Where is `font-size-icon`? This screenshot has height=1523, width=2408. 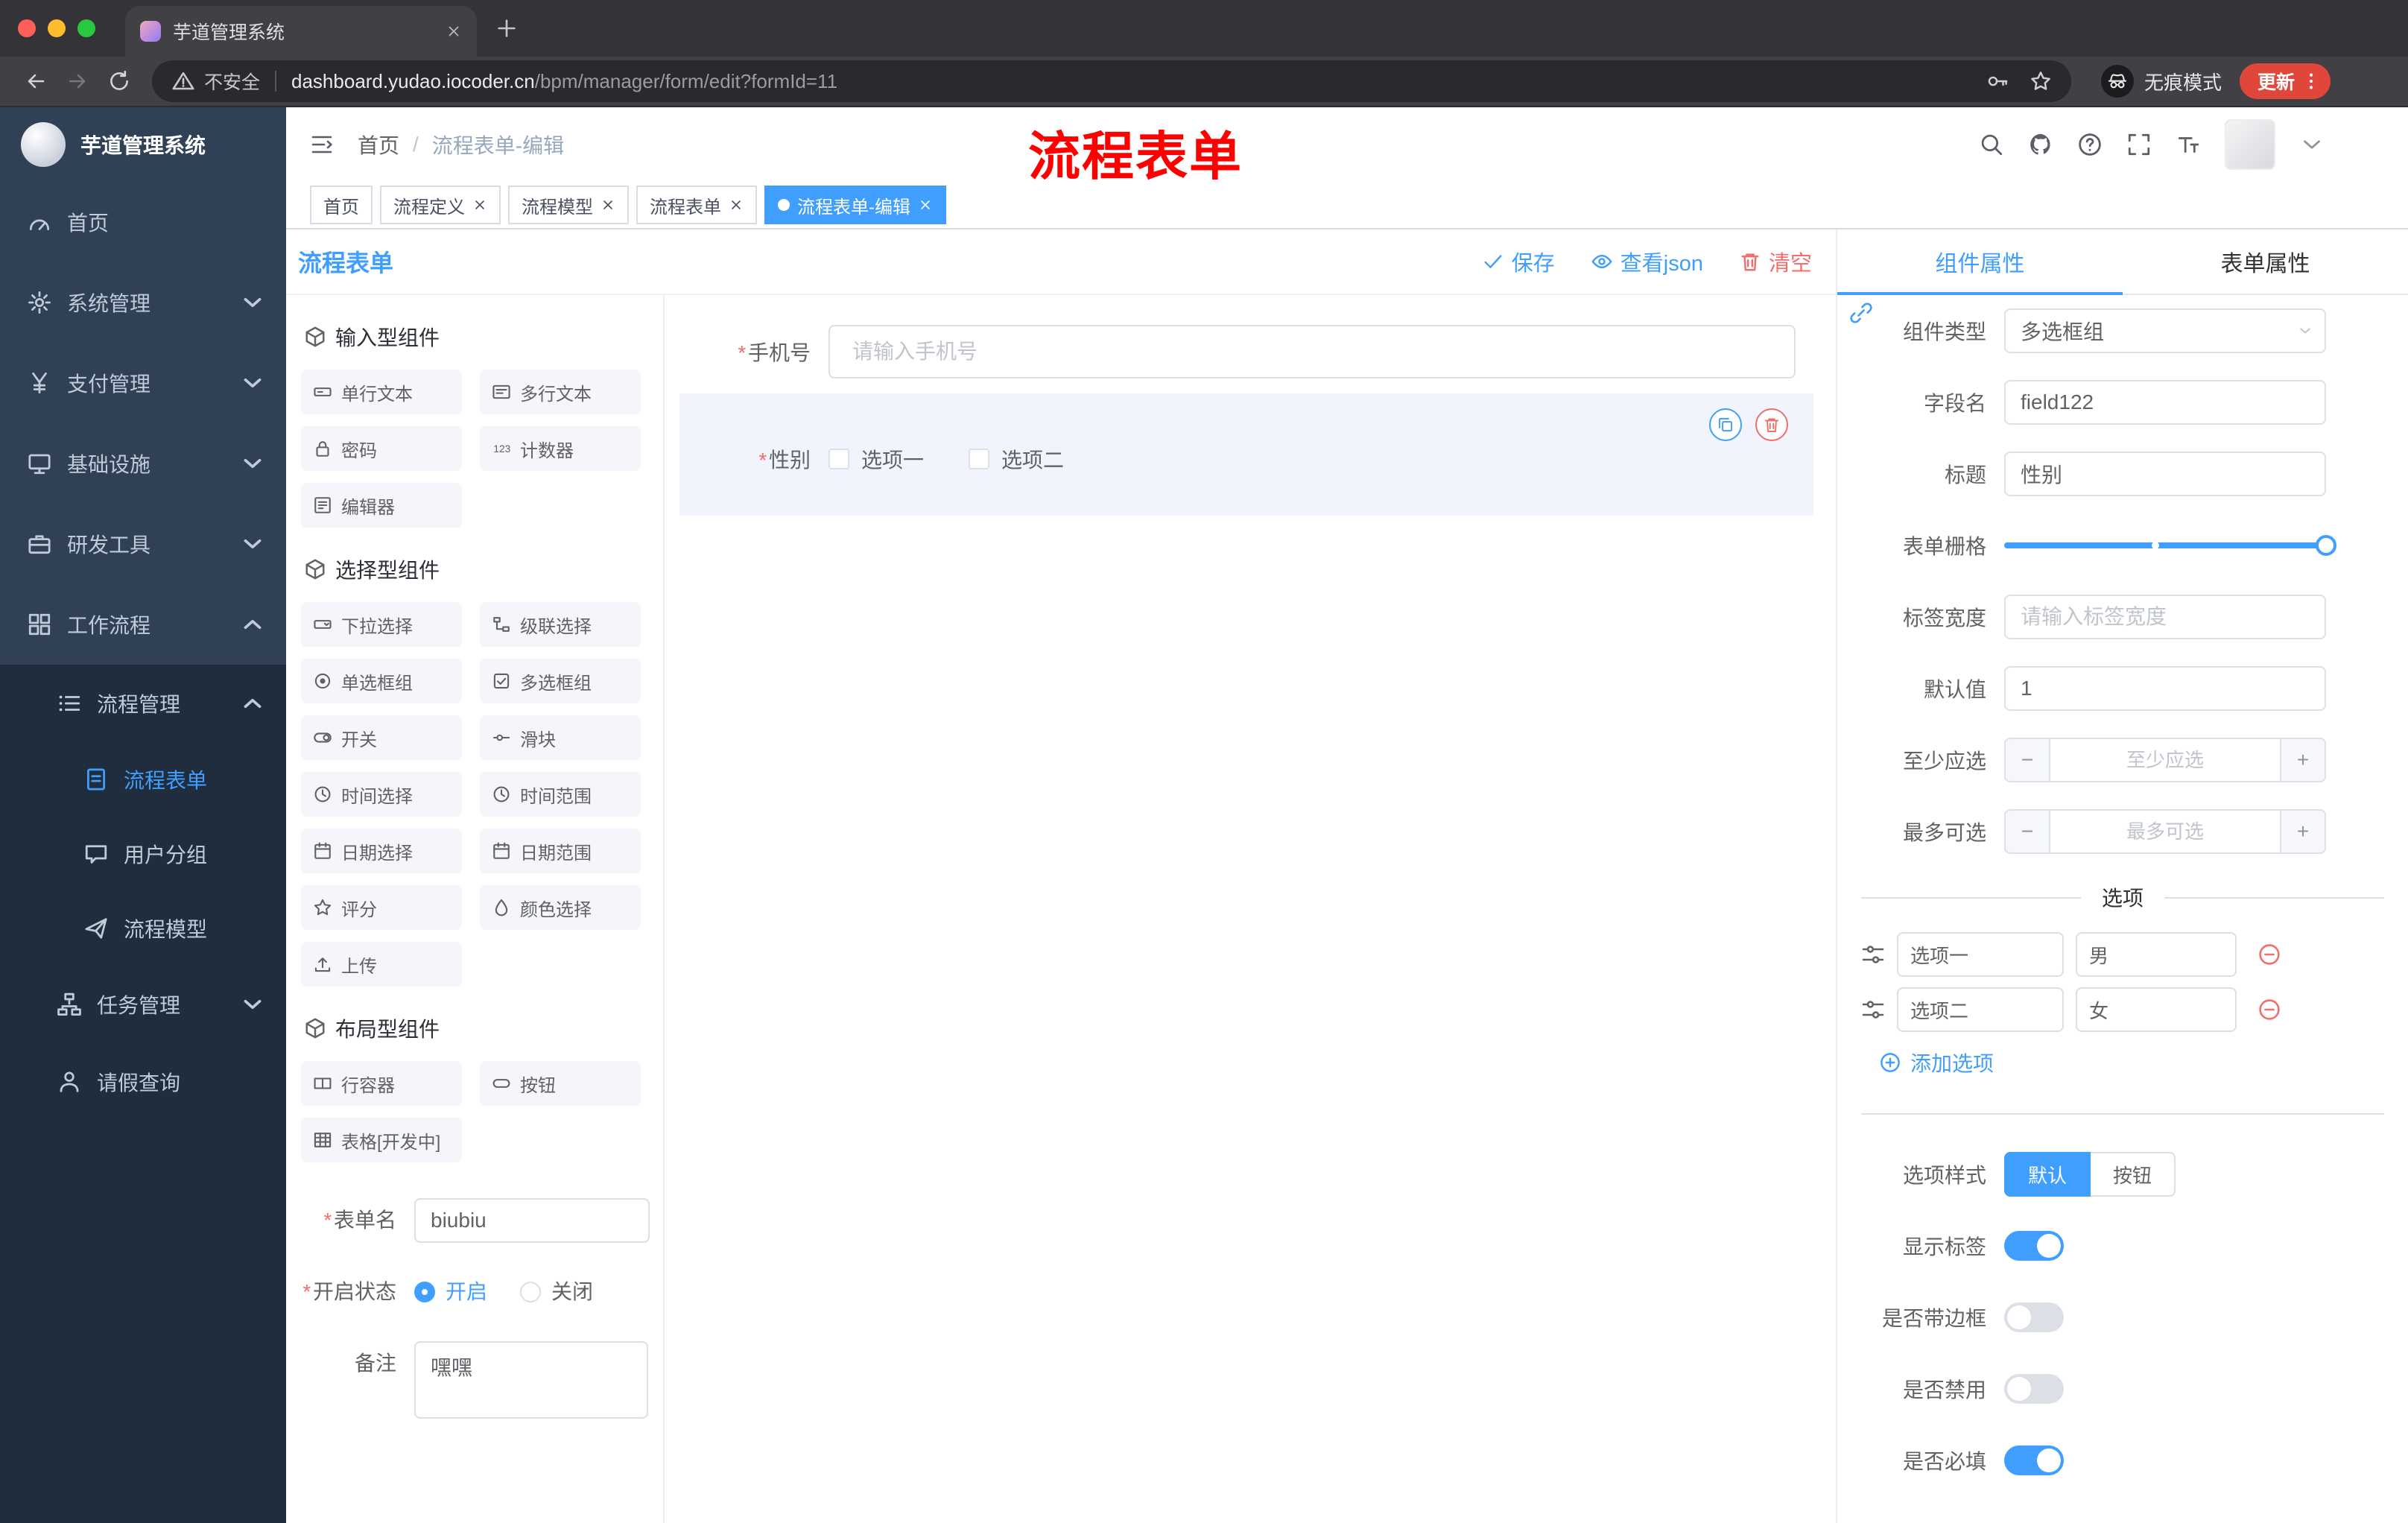 font-size-icon is located at coordinates (2188, 144).